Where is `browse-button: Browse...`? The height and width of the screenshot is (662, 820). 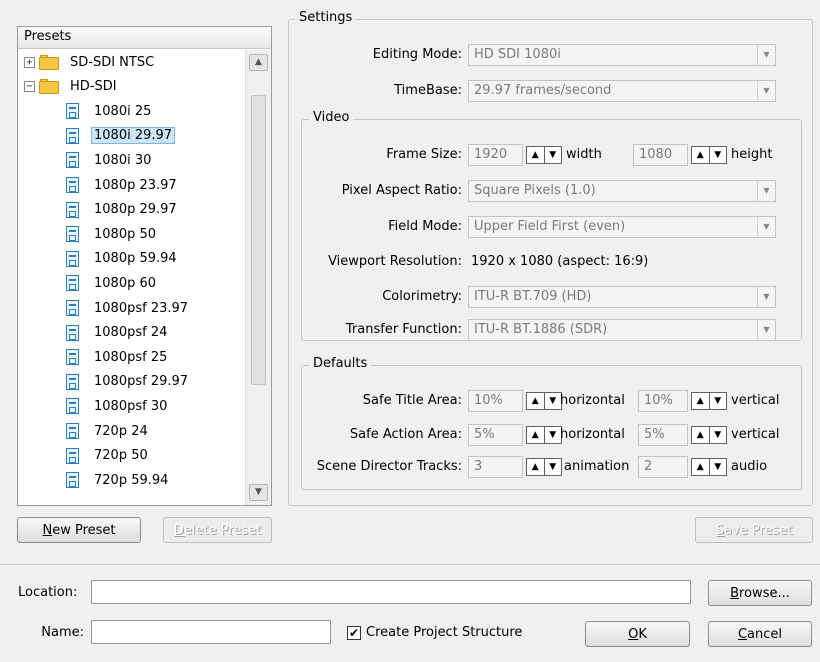
browse-button: Browse... is located at coordinates (760, 593).